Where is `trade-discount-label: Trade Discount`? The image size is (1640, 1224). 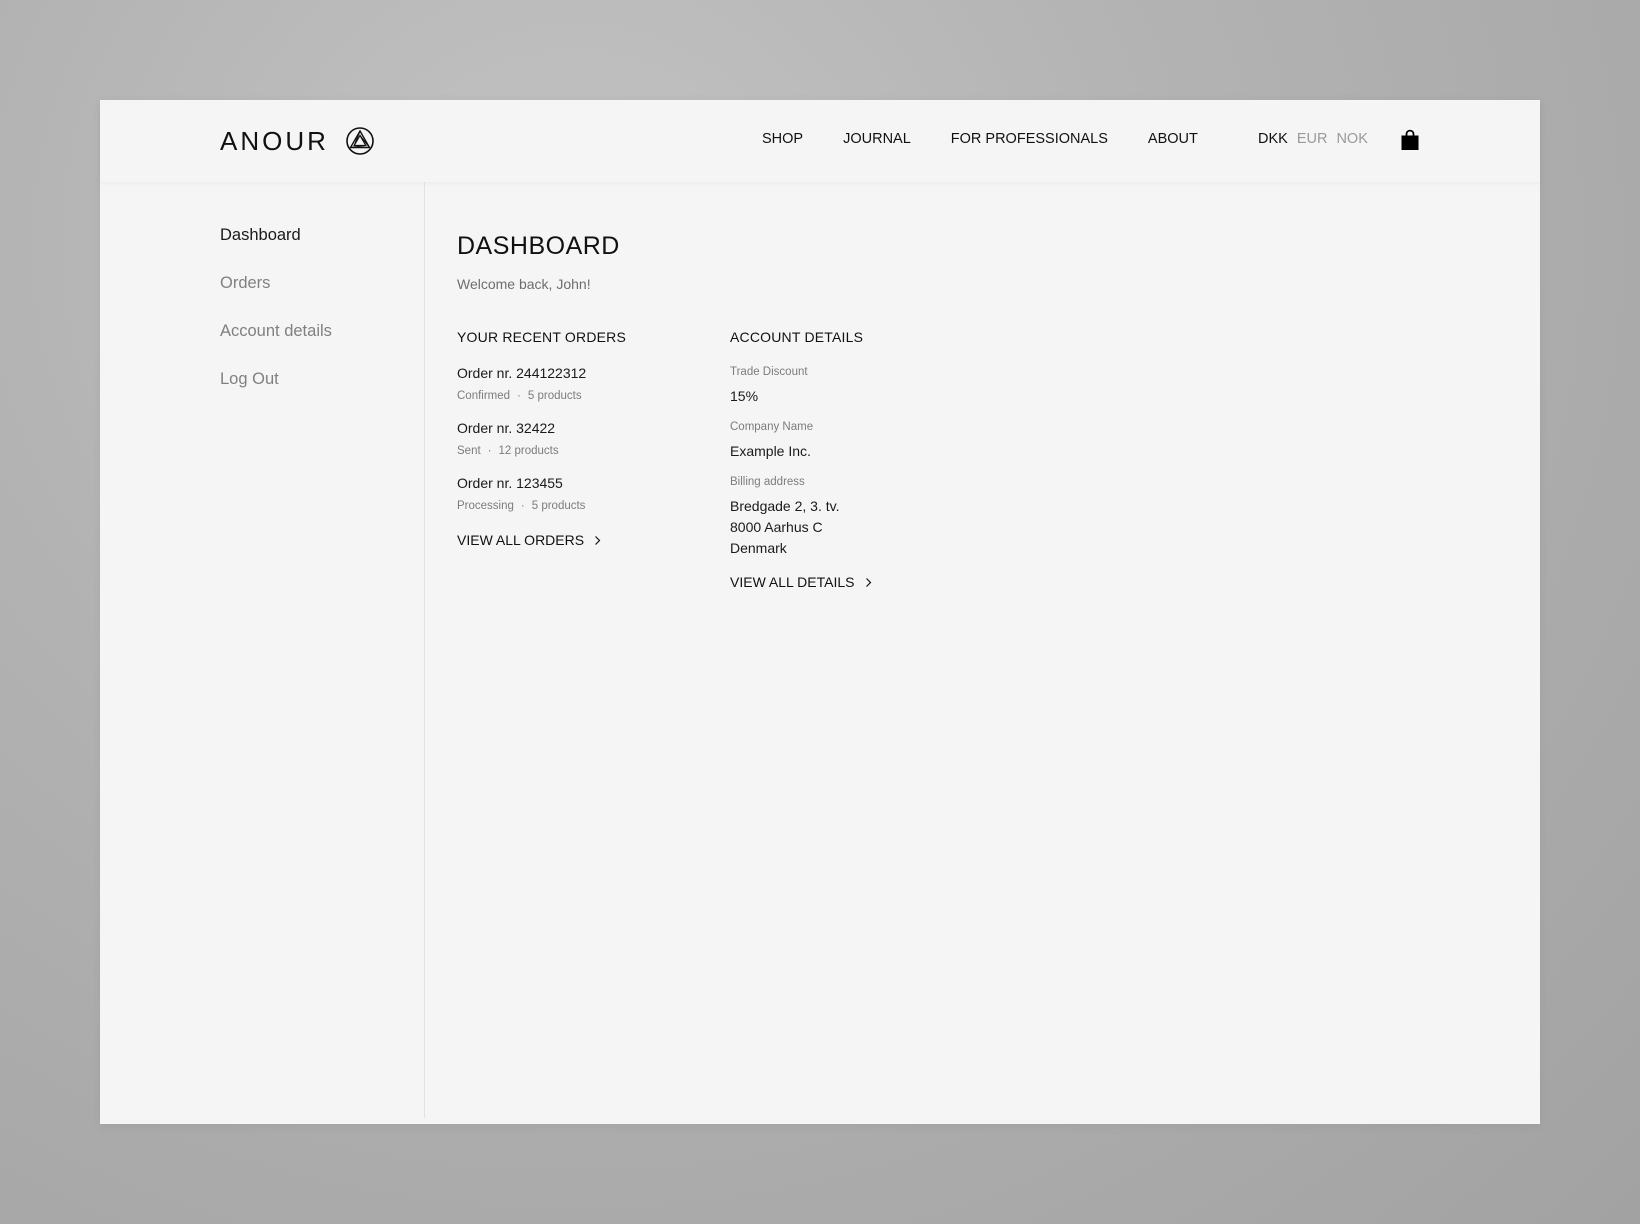 trade-discount-label: Trade Discount is located at coordinates (769, 372).